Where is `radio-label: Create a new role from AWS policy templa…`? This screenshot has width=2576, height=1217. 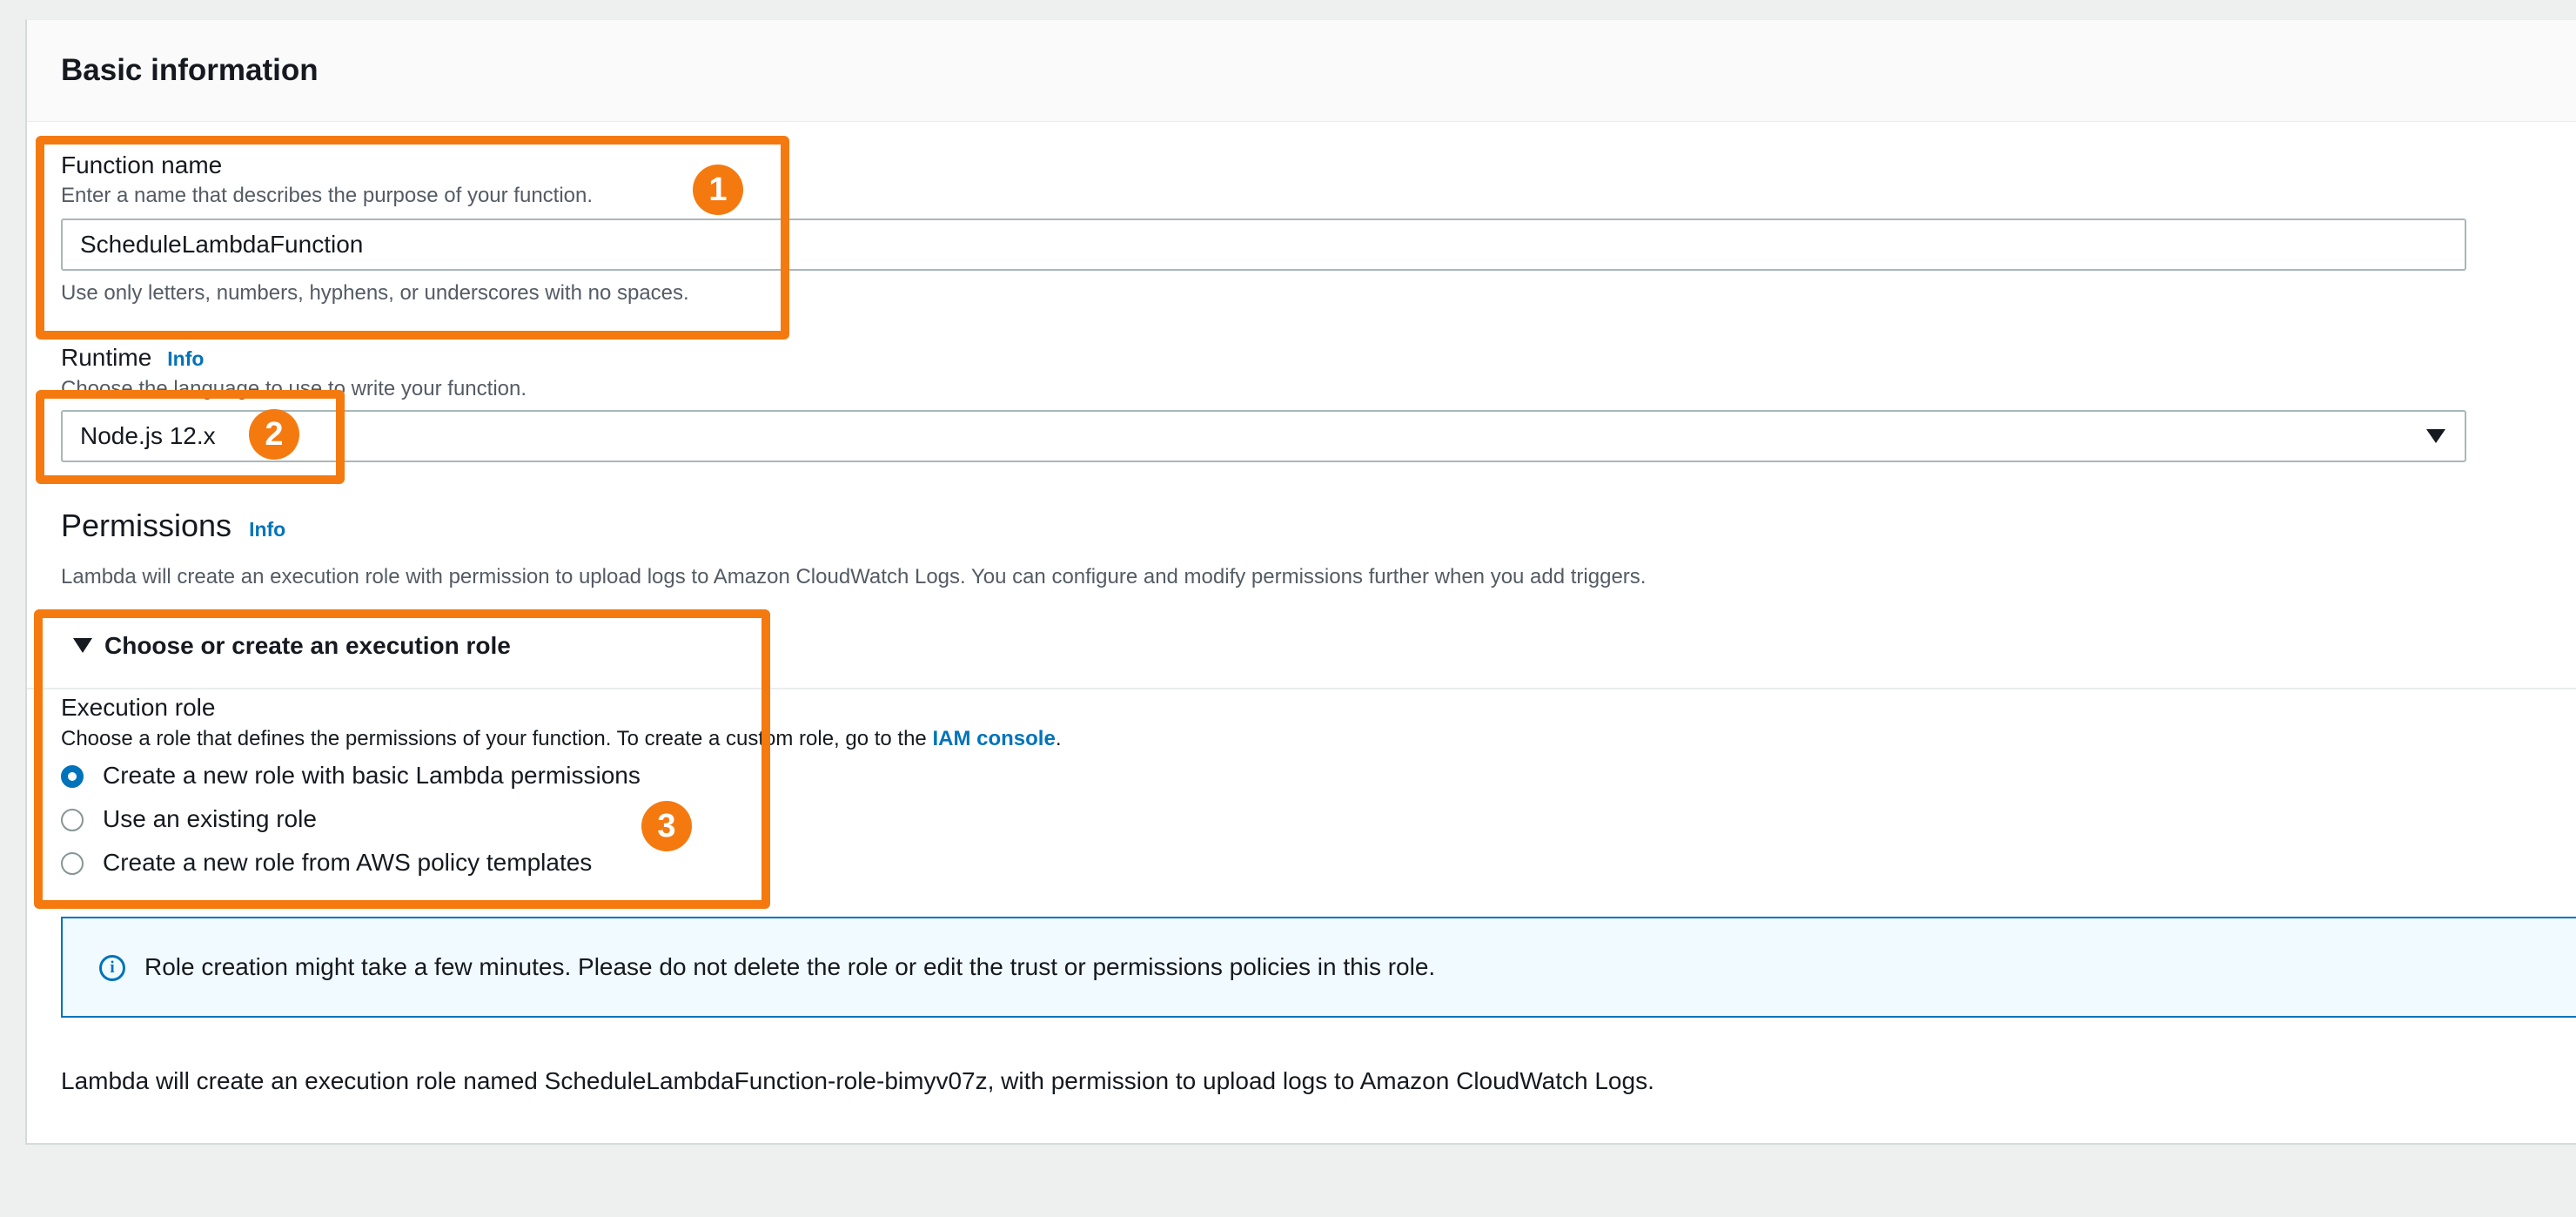
radio-label: Create a new role from AWS policy templa… is located at coordinates (348, 862).